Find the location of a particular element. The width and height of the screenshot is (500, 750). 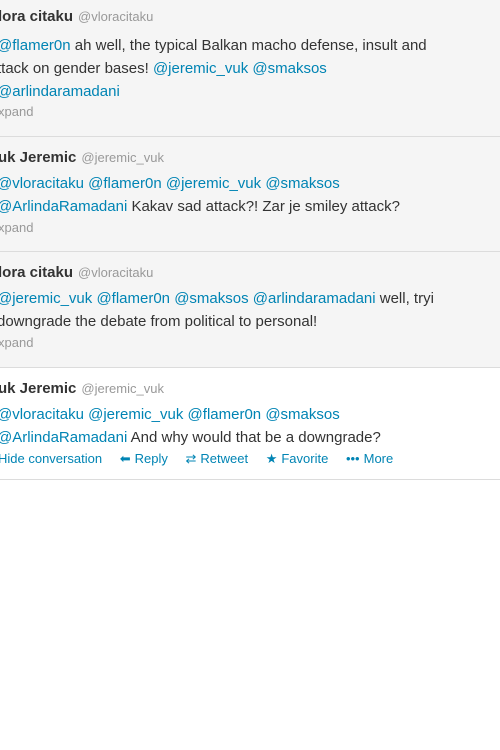

retweet-icon: ⇄ is located at coordinates (191, 458).